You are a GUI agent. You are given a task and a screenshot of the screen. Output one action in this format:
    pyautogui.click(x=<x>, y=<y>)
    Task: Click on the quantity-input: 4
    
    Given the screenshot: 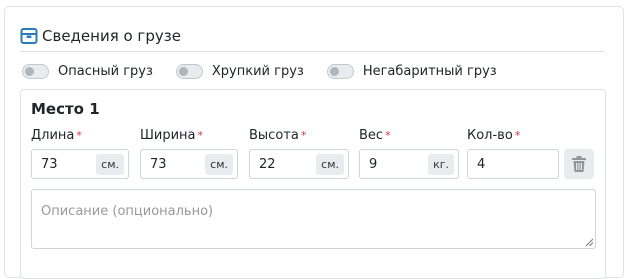 What is the action you would take?
    pyautogui.click(x=513, y=164)
    